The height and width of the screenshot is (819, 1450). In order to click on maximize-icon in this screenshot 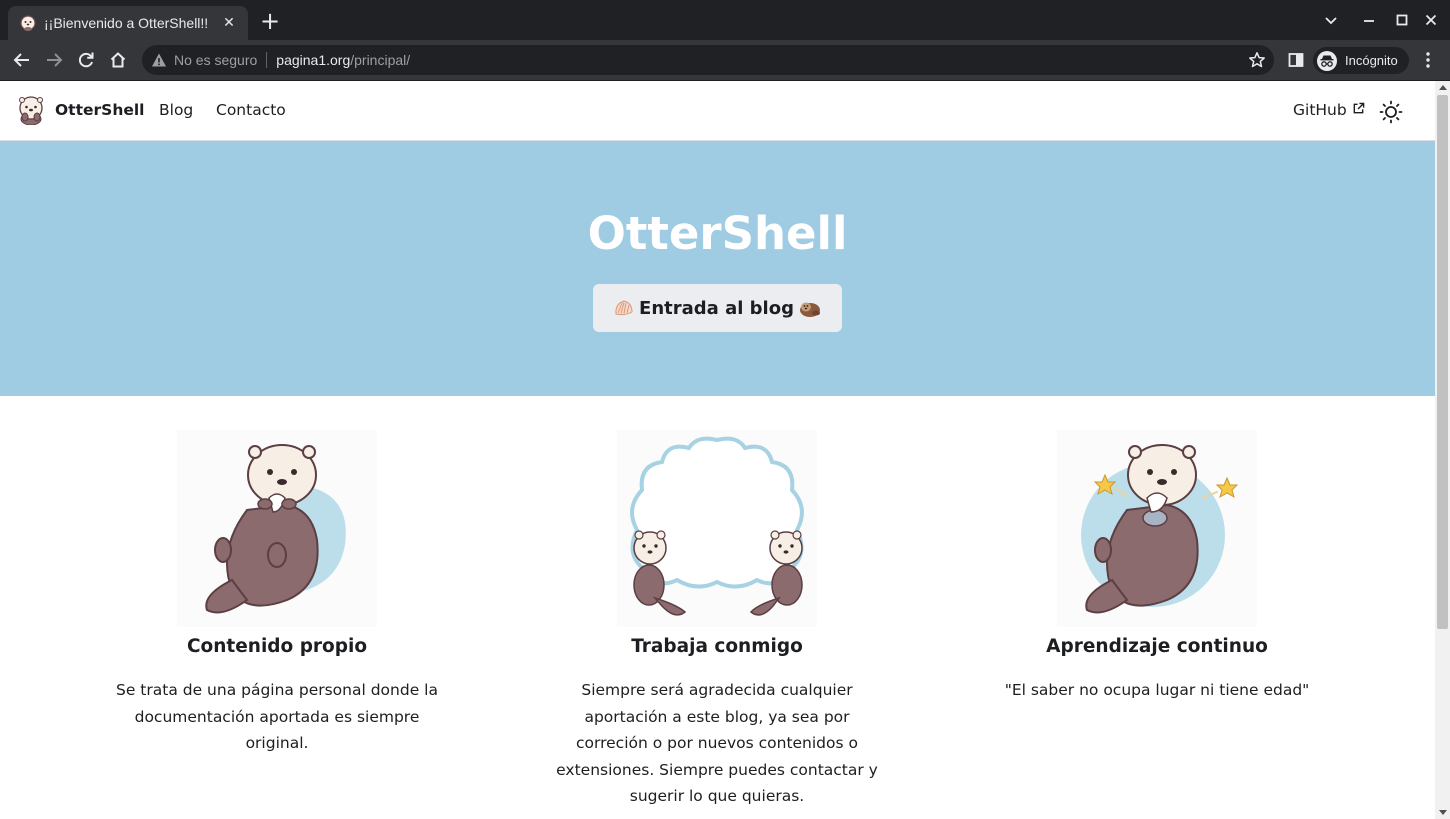, I will do `click(1402, 20)`.